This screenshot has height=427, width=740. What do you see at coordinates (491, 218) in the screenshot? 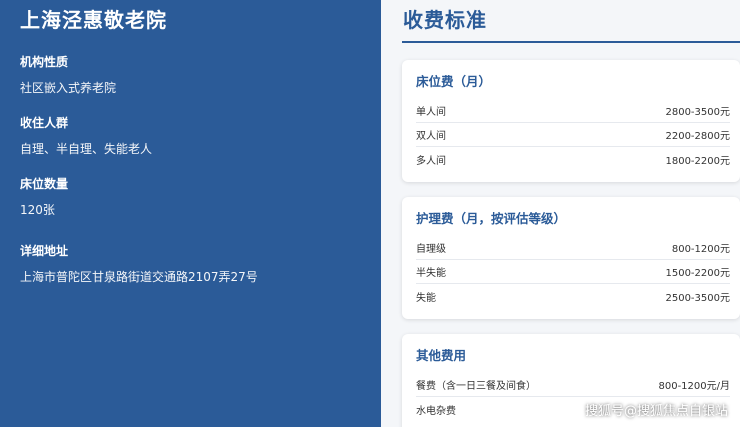
I see `card-title: 护理费（月，按评估等级）` at bounding box center [491, 218].